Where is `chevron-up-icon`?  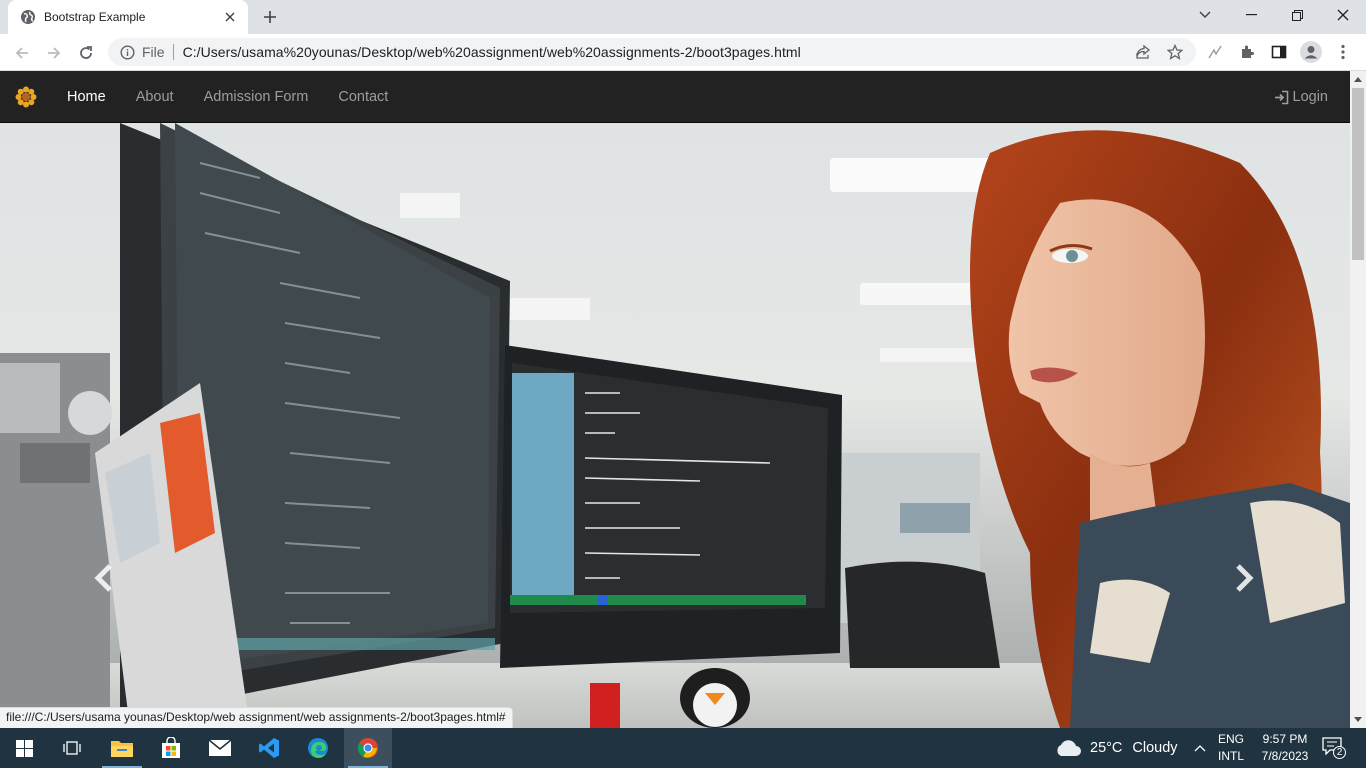
chevron-up-icon is located at coordinates (1200, 748).